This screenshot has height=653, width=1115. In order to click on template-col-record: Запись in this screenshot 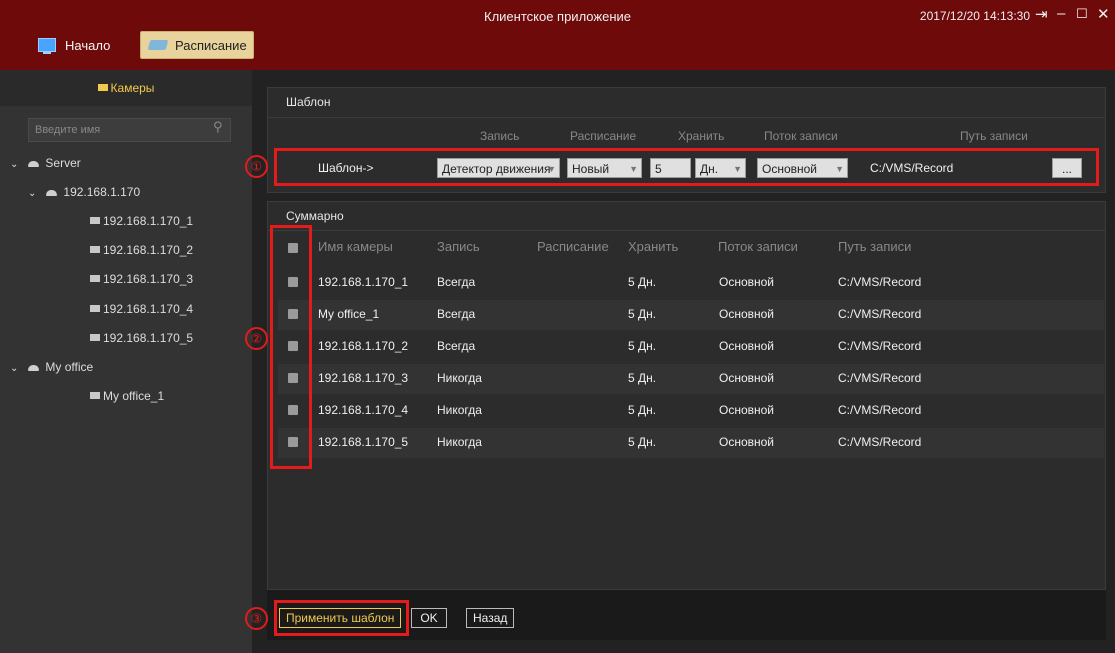, I will do `click(500, 136)`.